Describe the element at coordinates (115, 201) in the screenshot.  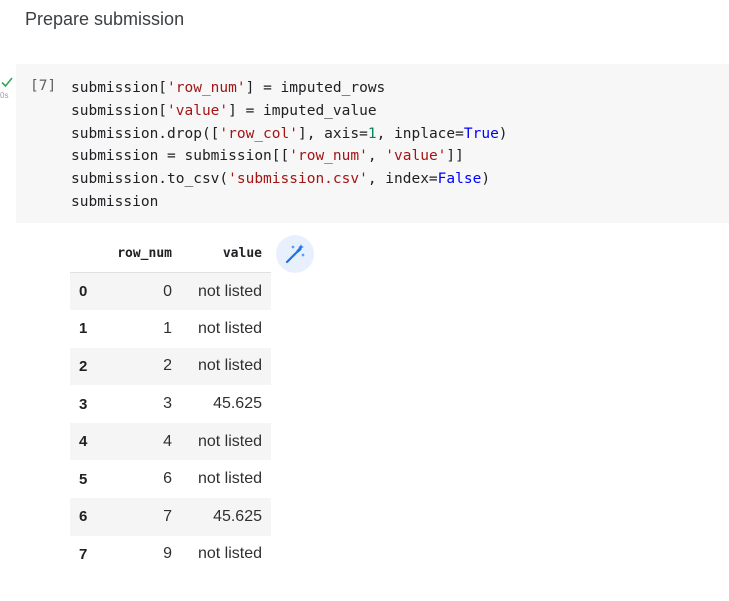
I see `code-line: submission` at that location.